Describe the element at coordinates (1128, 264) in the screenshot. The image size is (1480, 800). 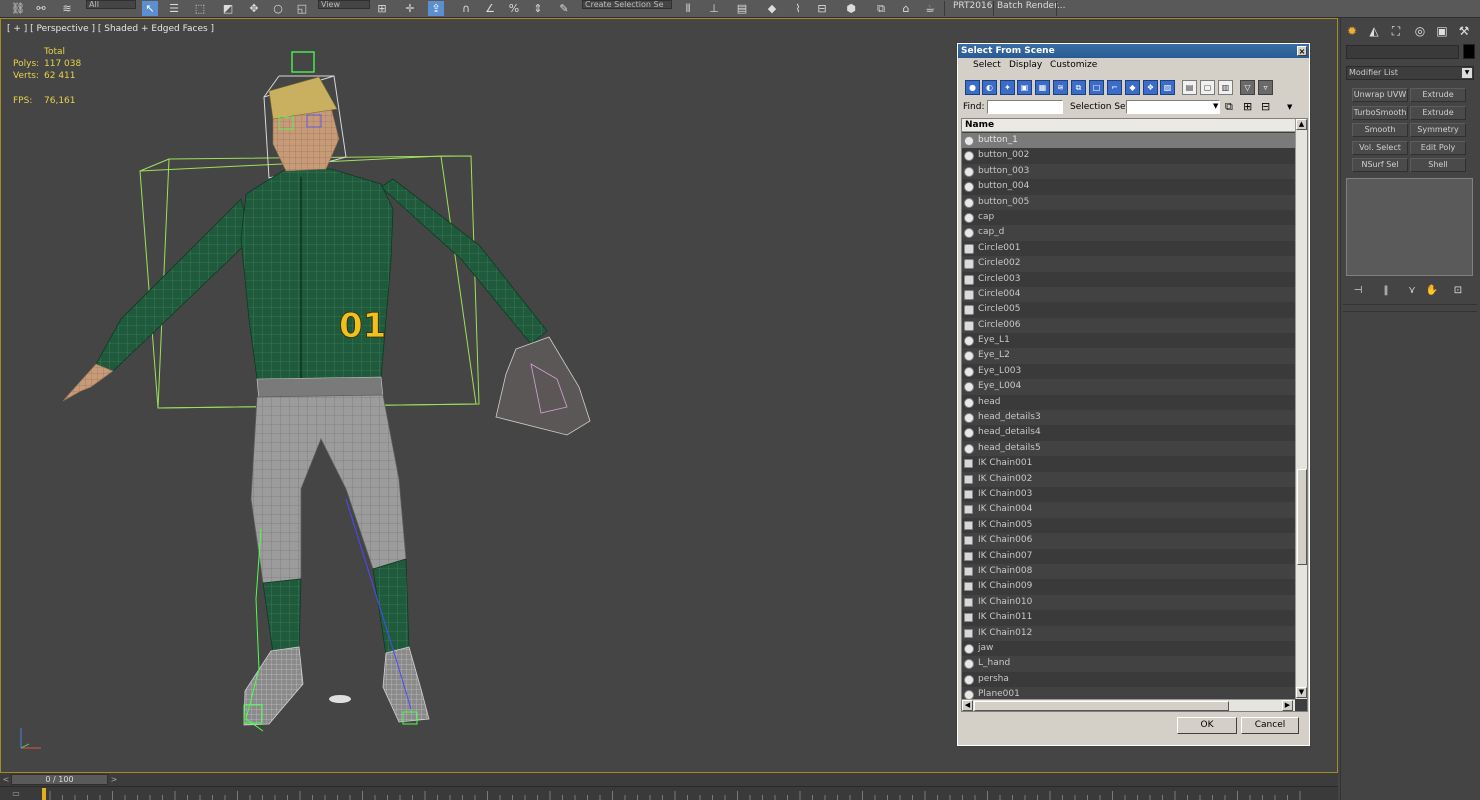
I see `list-item: Circle002` at that location.